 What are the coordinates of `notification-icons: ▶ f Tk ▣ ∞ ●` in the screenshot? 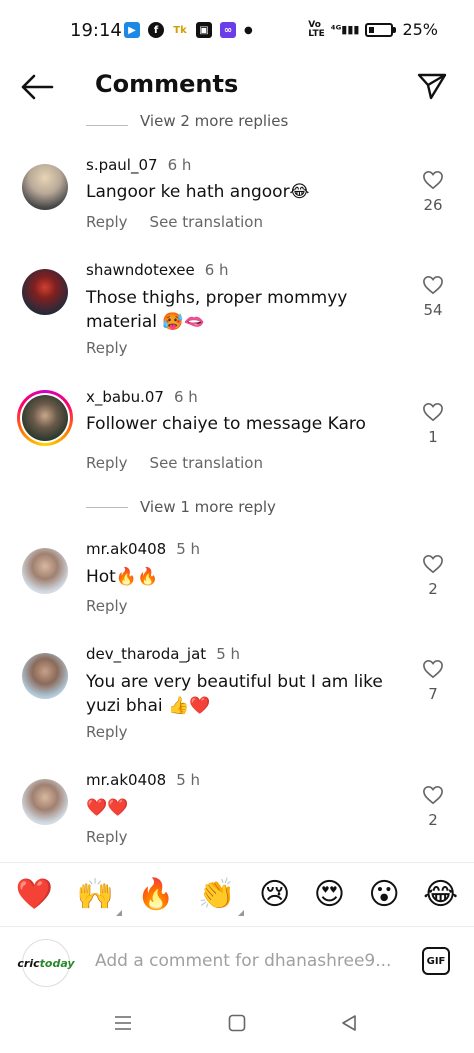 It's located at (188, 30).